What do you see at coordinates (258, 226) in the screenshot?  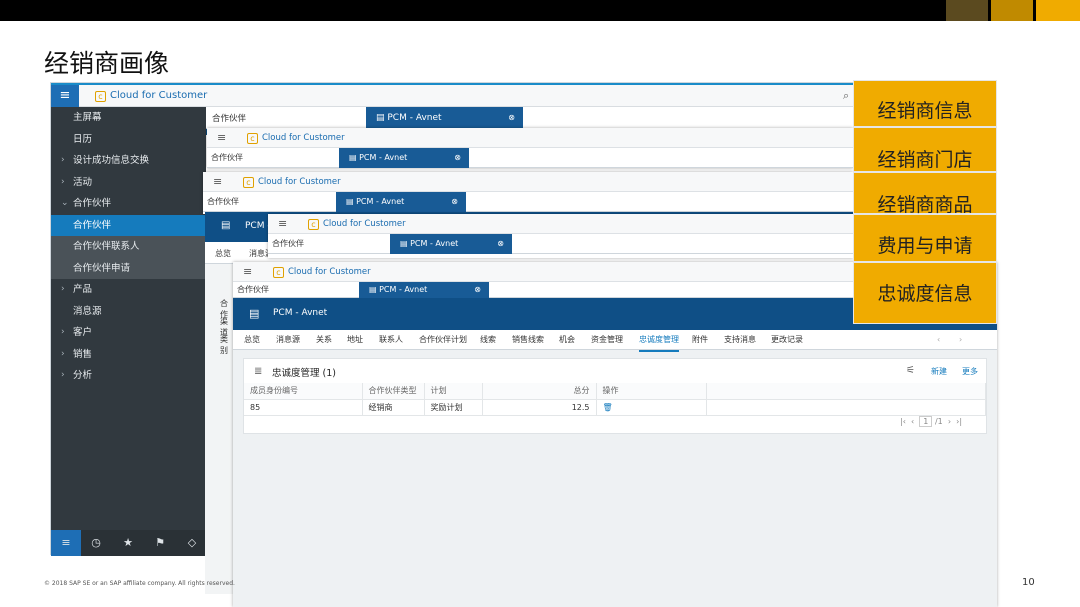 I see `header-title: PCM -` at bounding box center [258, 226].